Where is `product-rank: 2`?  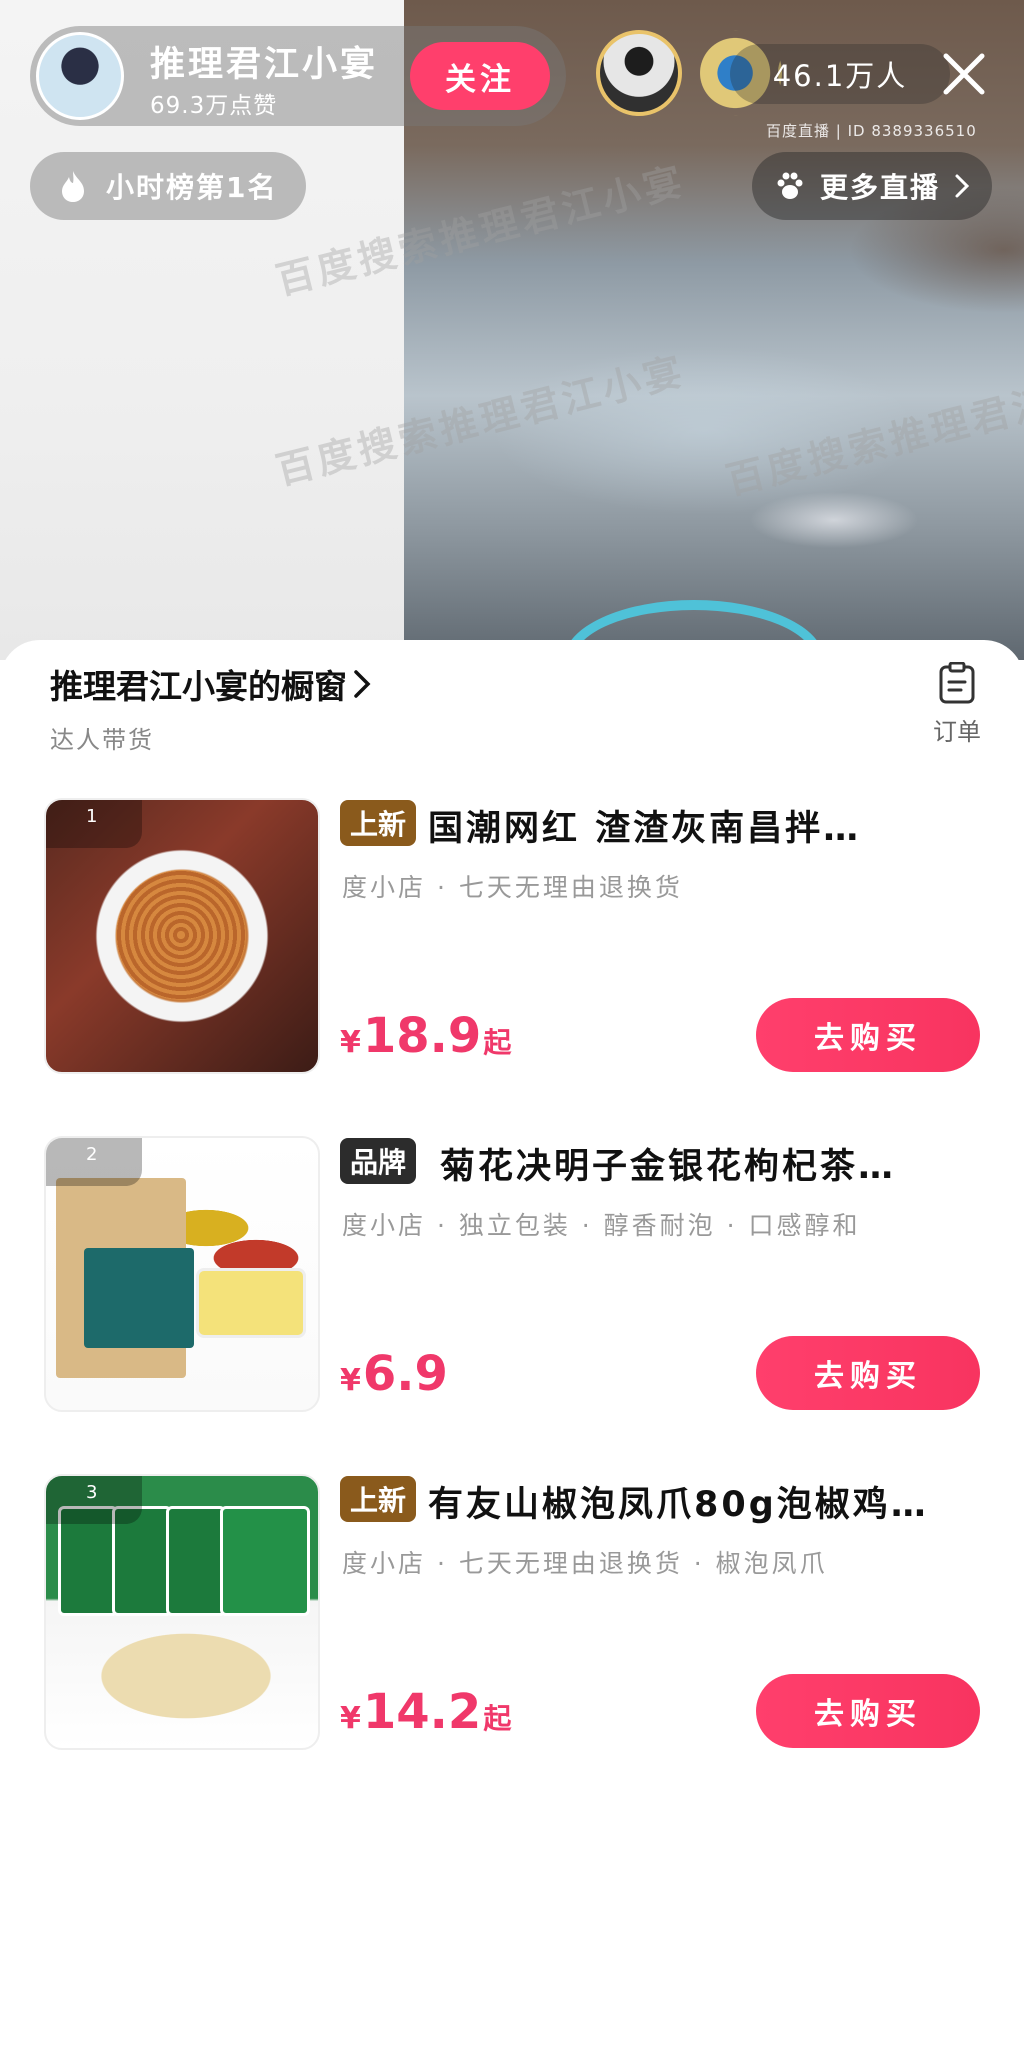
product-rank: 2 is located at coordinates (94, 1162).